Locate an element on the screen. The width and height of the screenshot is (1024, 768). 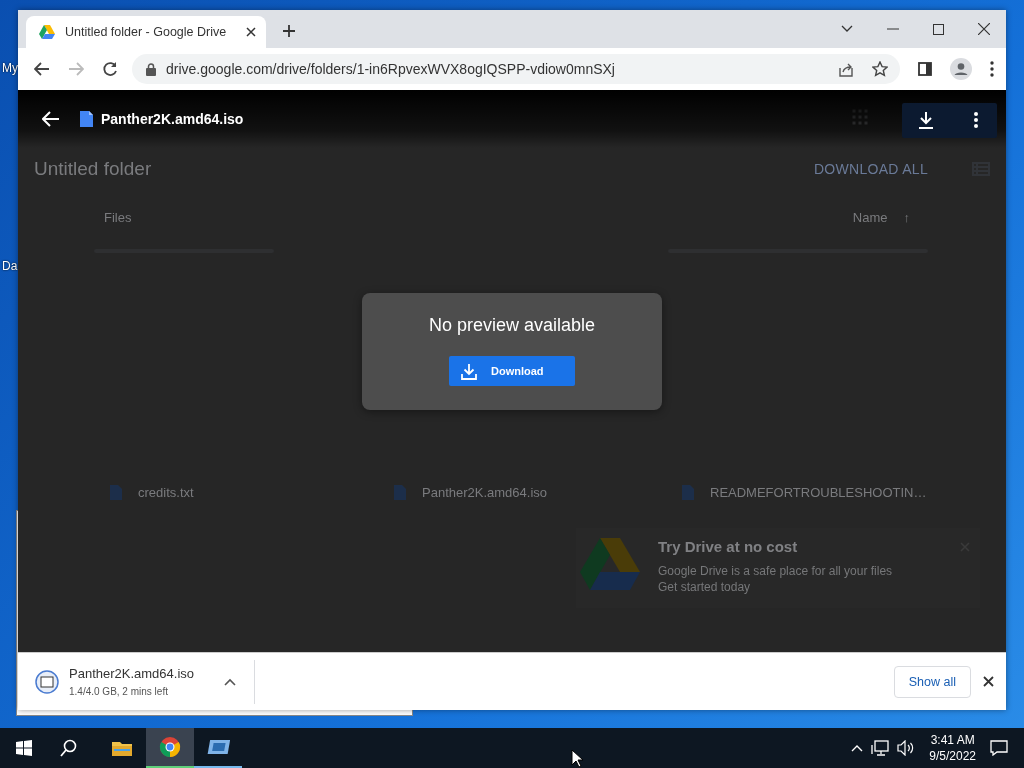
no-preview-message: No preview available is located at coordinates (512, 325).